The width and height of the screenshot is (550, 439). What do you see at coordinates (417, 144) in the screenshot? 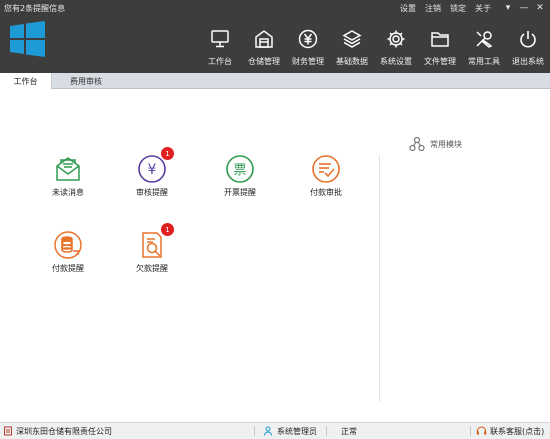
I see `share-icon` at bounding box center [417, 144].